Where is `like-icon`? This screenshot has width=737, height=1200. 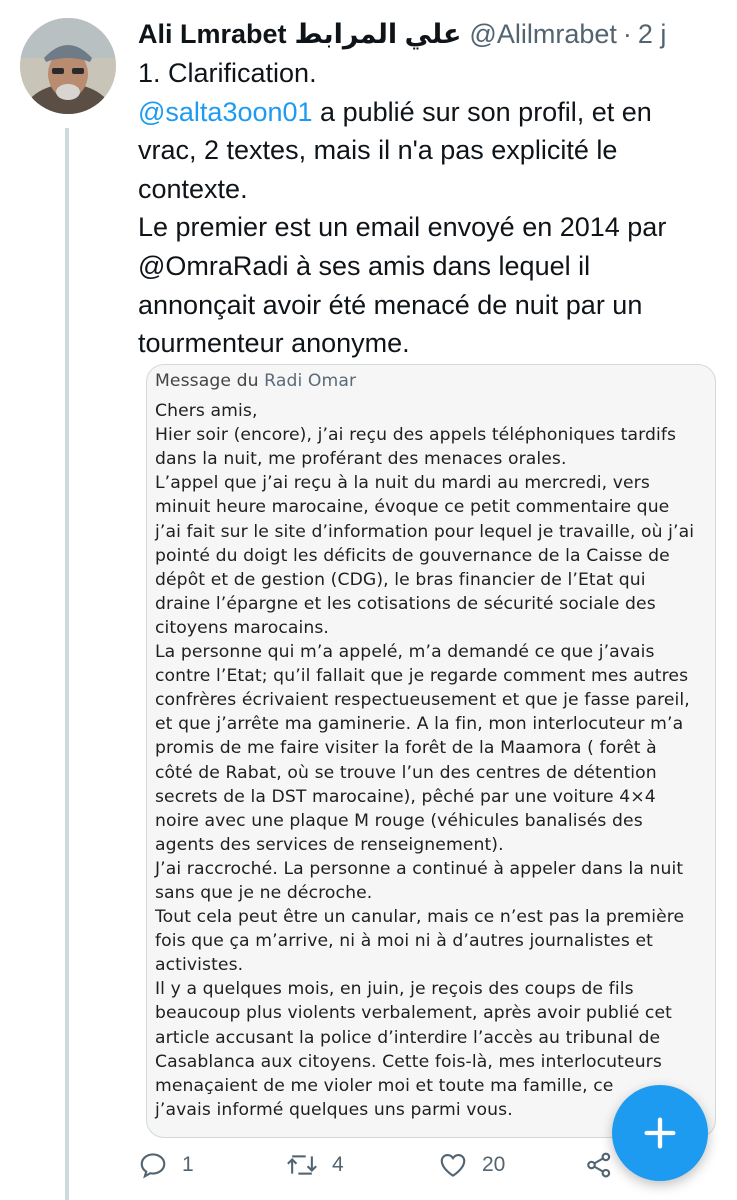 like-icon is located at coordinates (453, 1165).